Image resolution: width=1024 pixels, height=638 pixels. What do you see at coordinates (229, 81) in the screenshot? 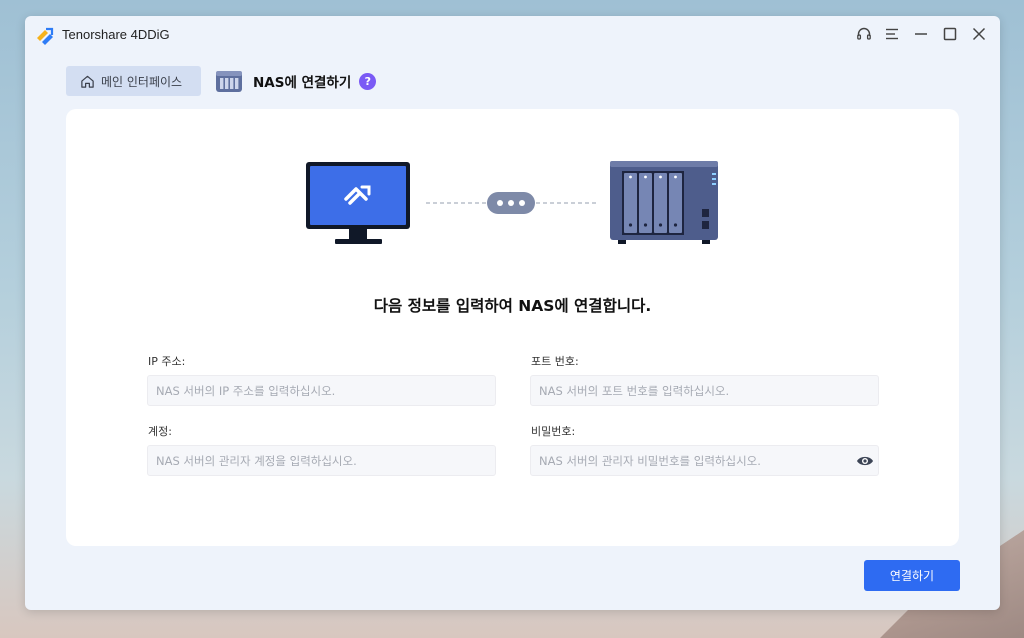
I see `nas-icon` at bounding box center [229, 81].